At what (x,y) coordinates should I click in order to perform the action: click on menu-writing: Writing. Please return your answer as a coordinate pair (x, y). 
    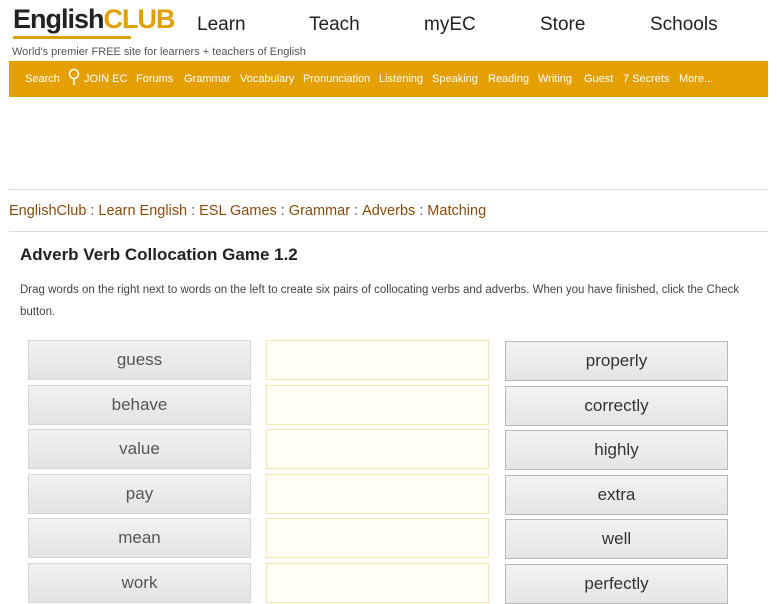
    Looking at the image, I should click on (555, 79).